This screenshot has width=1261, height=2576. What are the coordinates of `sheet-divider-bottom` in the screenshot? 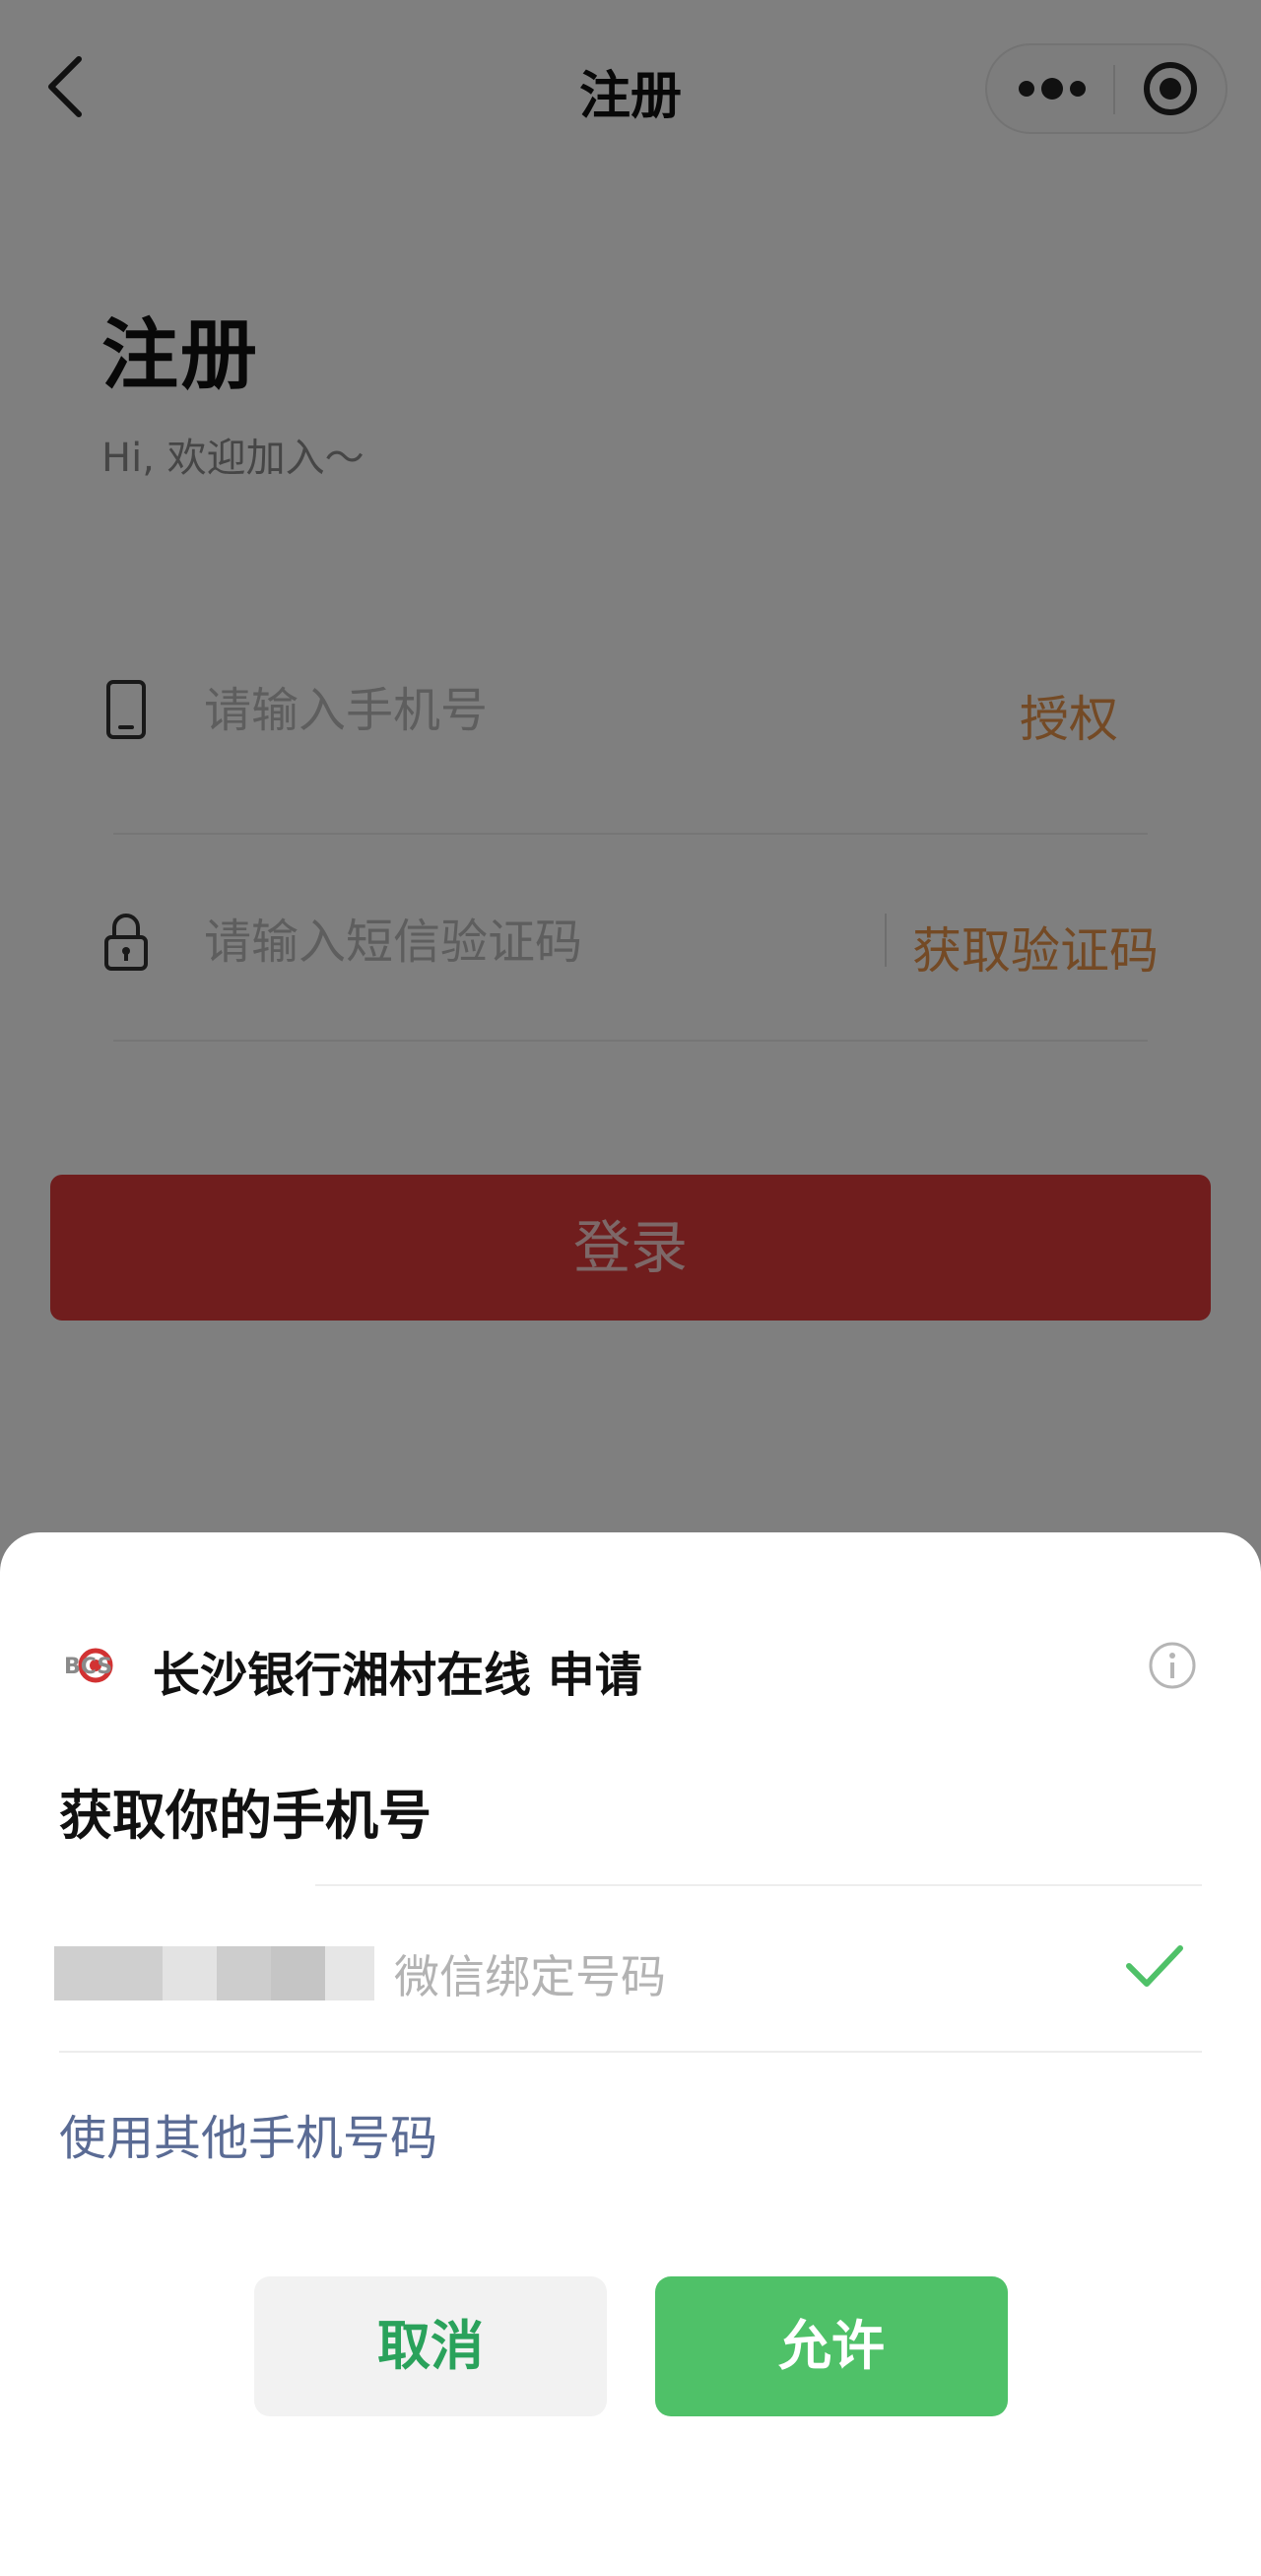 It's located at (630, 2052).